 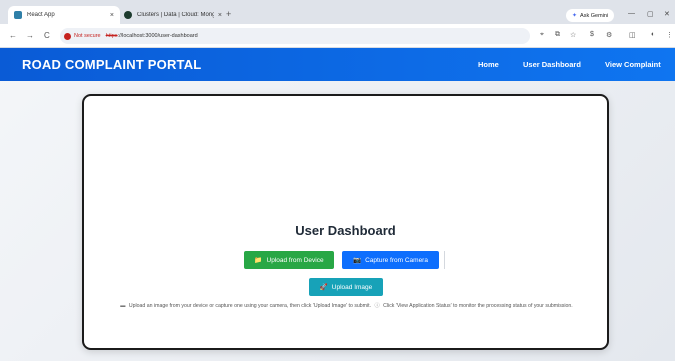 What do you see at coordinates (295, 260) in the screenshot?
I see `upload-from-device-label: Upload from Device` at bounding box center [295, 260].